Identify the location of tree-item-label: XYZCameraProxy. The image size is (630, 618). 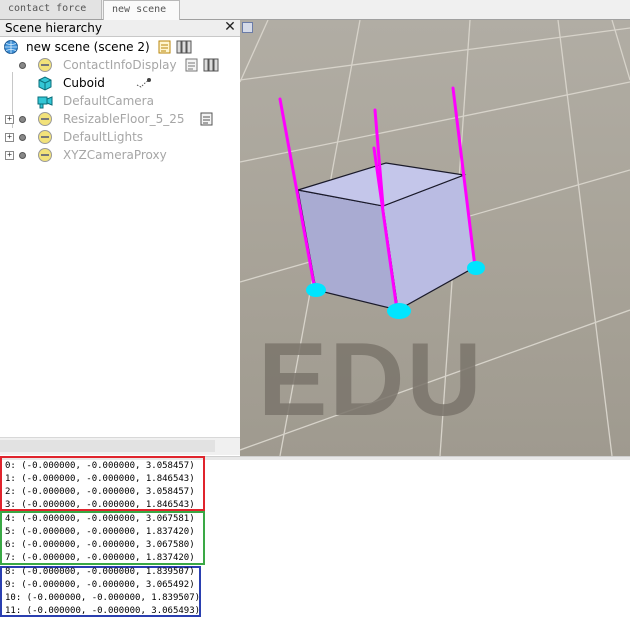
(115, 155).